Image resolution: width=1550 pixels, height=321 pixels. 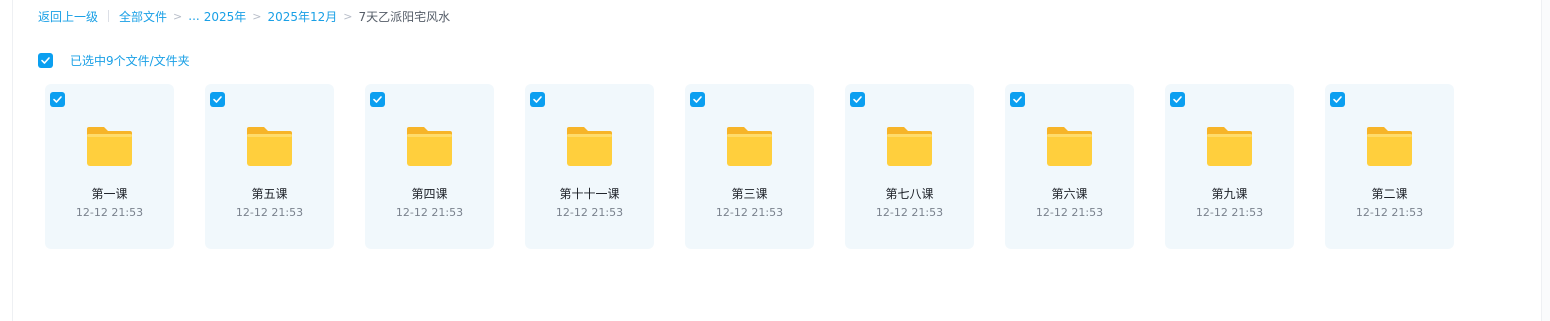 I want to click on folder-name: 第六课, so click(x=1069, y=194).